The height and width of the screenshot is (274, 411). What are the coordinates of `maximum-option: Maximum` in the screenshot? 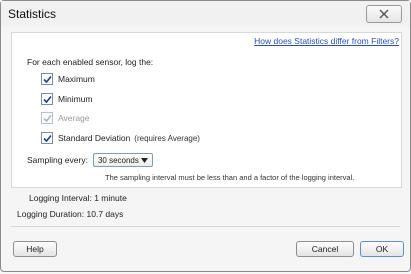 It's located at (68, 79).